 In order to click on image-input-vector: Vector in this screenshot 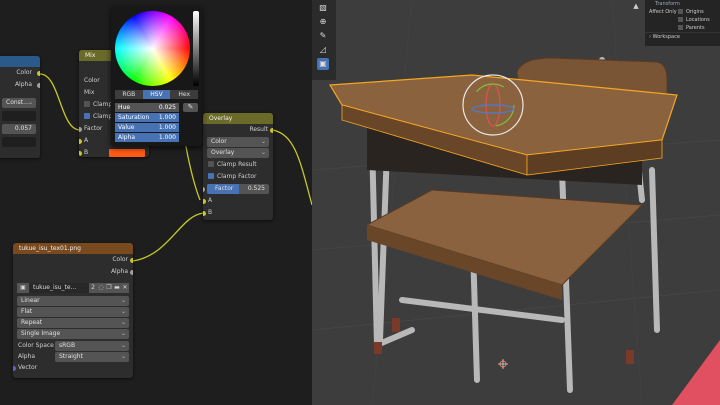, I will do `click(73, 368)`.